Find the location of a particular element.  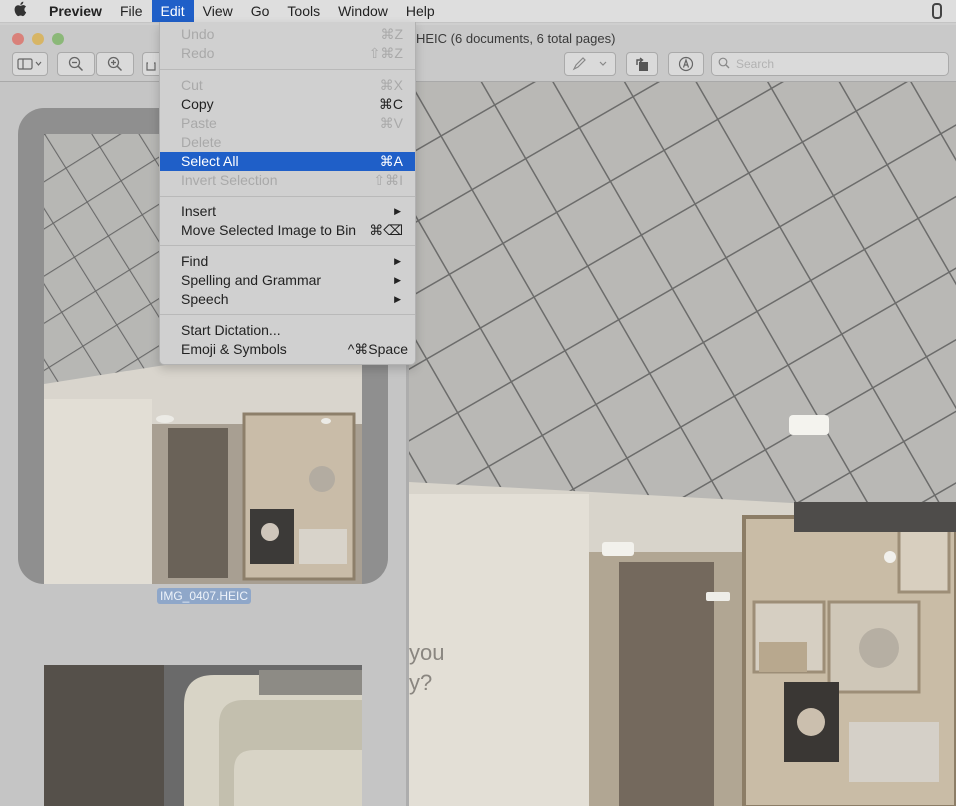

sidebar-icon is located at coordinates (29, 64).